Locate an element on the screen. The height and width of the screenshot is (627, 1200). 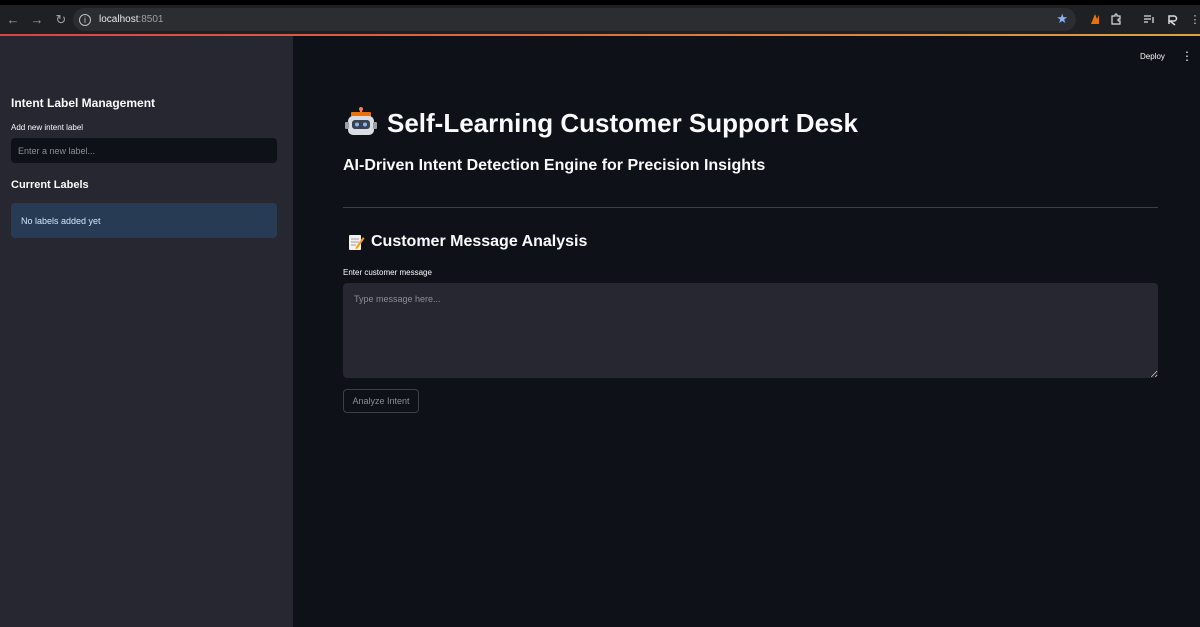
puzzle-icon is located at coordinates (1116, 19).